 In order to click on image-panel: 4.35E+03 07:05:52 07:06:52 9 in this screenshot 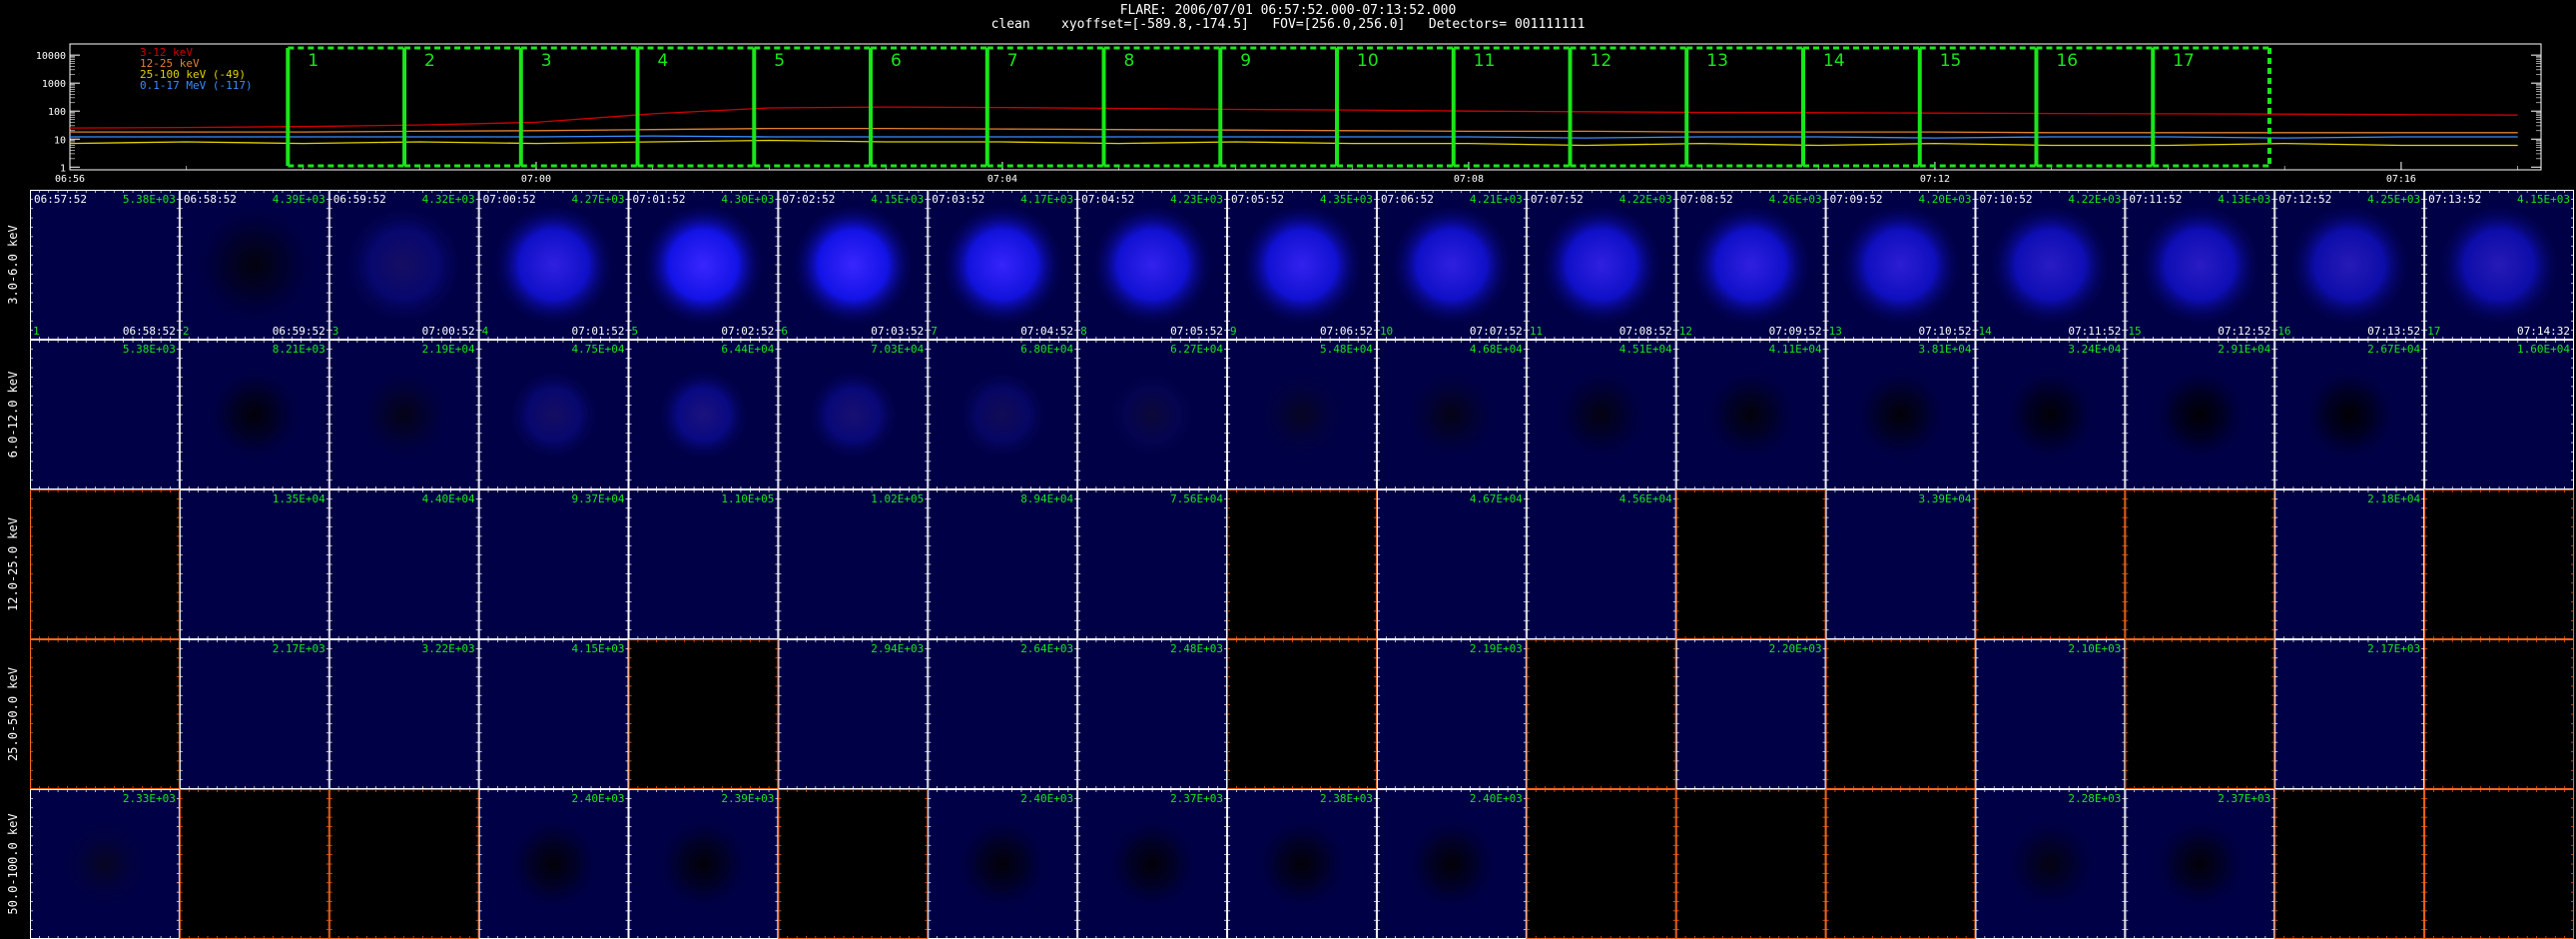, I will do `click(1302, 265)`.